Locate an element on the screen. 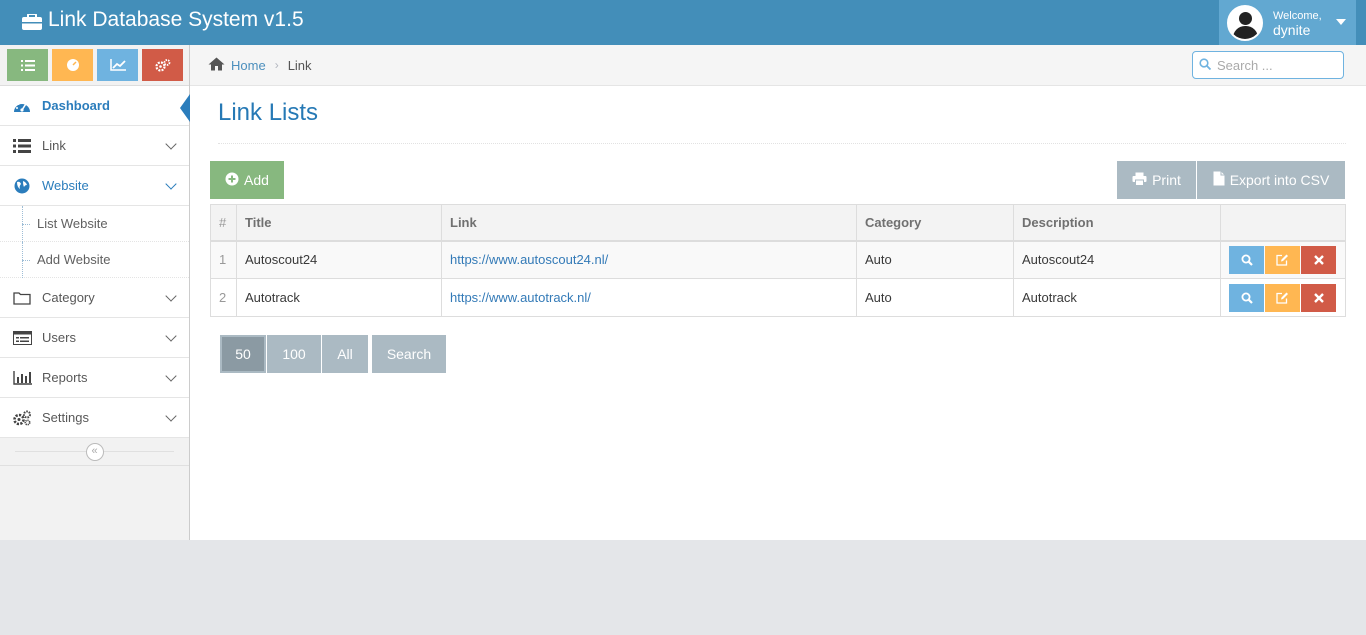  breadcrumb: Home › Link is located at coordinates (778, 65).